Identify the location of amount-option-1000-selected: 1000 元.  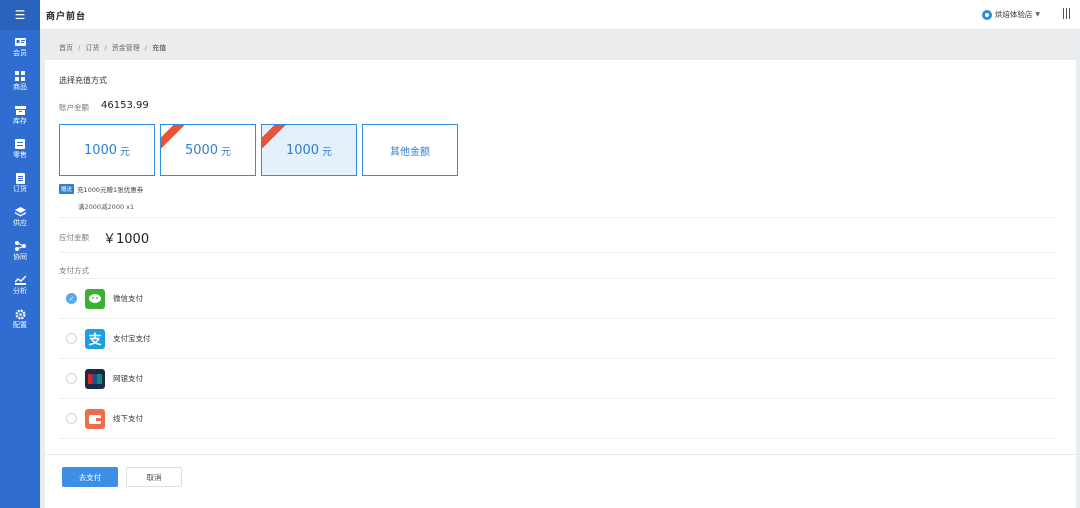
(309, 150).